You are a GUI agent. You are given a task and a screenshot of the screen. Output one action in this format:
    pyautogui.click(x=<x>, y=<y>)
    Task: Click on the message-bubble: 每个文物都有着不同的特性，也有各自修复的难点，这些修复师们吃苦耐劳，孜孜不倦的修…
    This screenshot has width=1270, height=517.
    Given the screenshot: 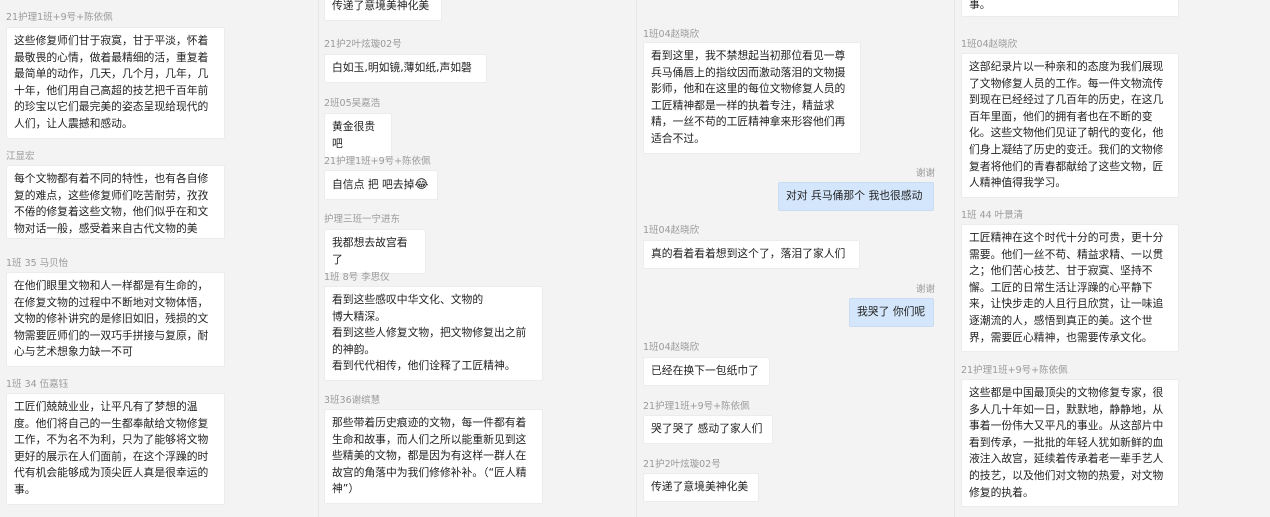 What is the action you would take?
    pyautogui.click(x=115, y=202)
    